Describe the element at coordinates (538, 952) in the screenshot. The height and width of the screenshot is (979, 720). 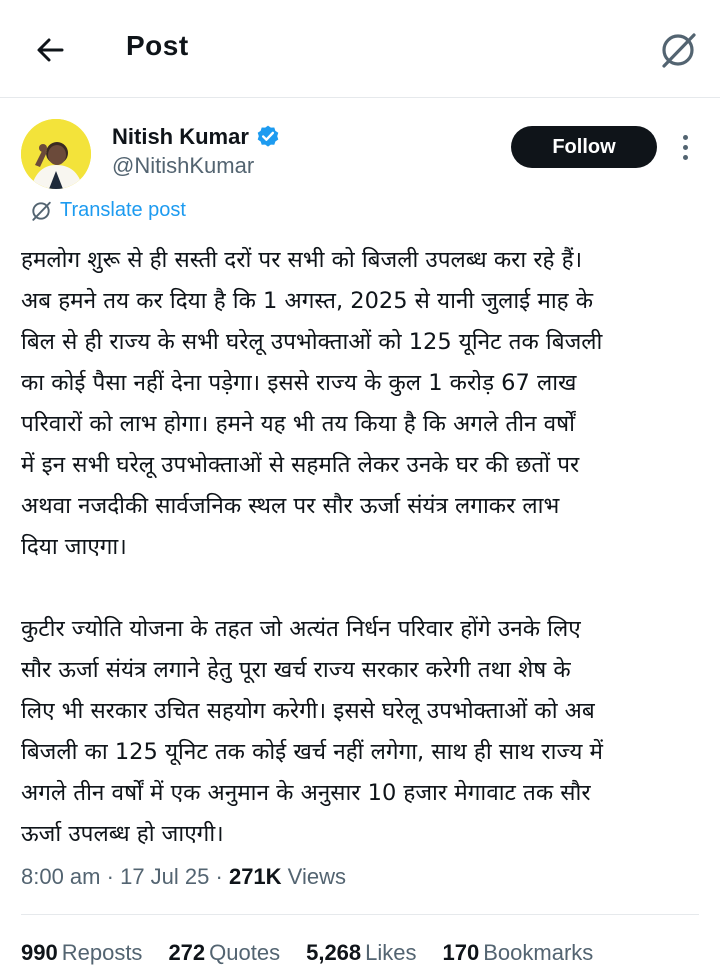
I see `bookmarks-label: Bookmarks` at that location.